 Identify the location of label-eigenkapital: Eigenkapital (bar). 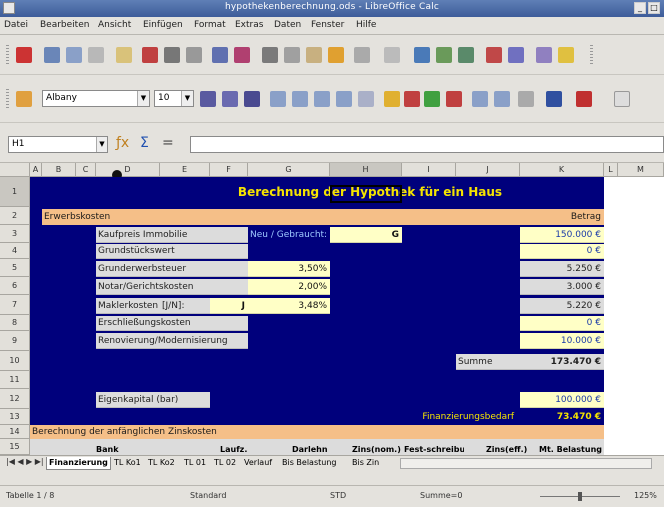
(153, 400).